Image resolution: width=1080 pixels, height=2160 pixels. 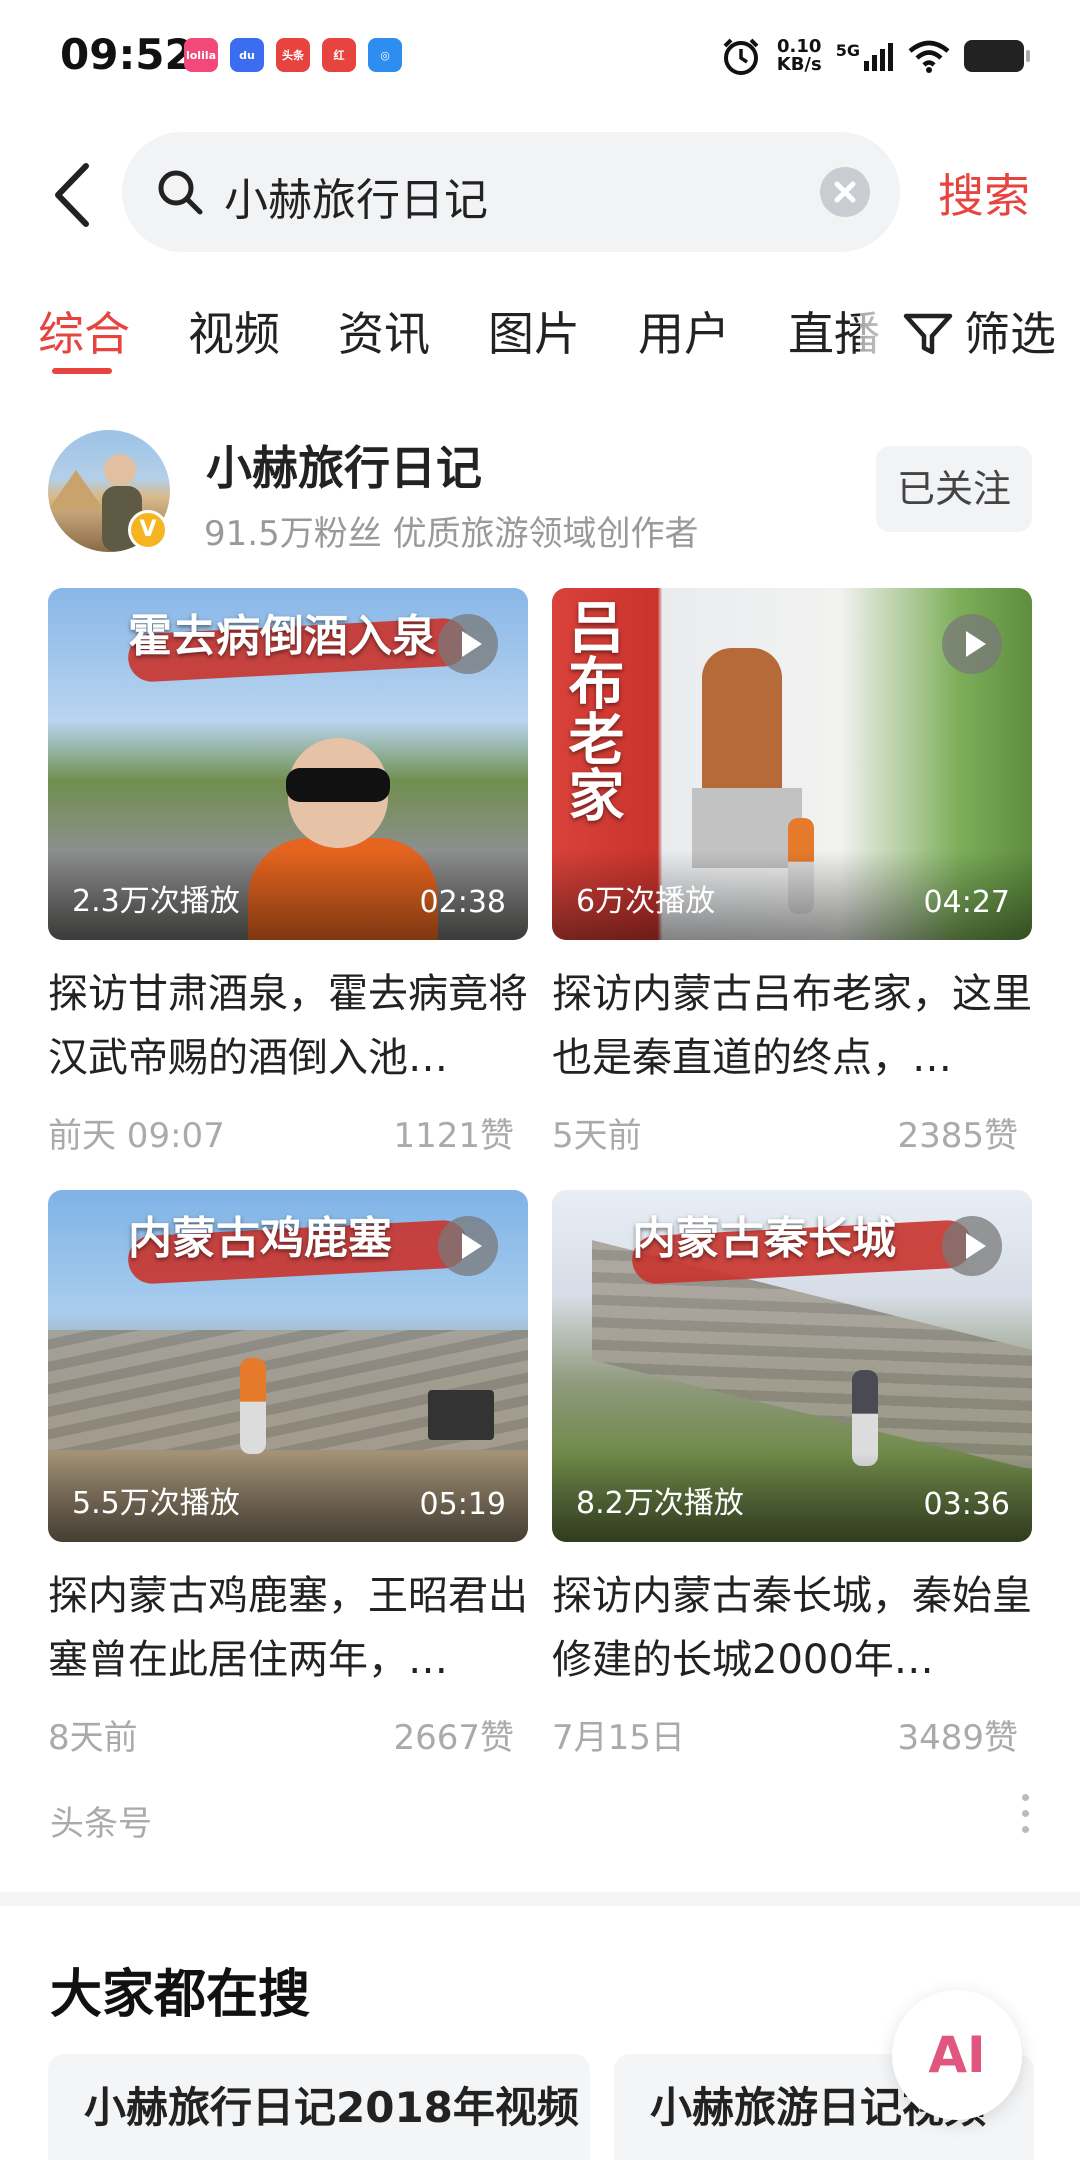 I want to click on toutiao-app-icon: 头条, so click(x=293, y=55).